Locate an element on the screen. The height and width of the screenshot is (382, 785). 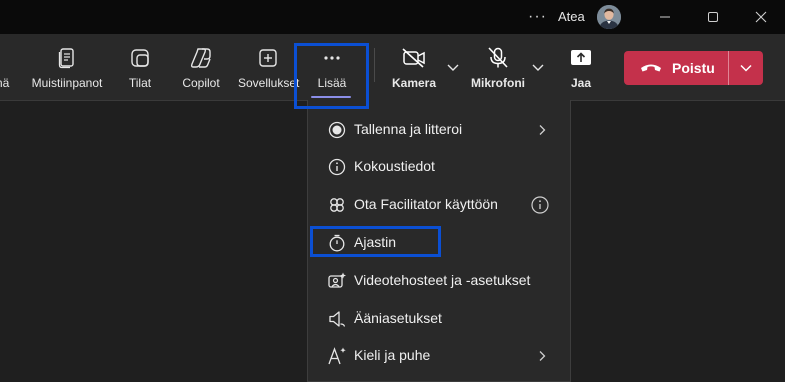
leave-button-main: Poistu is located at coordinates (676, 68).